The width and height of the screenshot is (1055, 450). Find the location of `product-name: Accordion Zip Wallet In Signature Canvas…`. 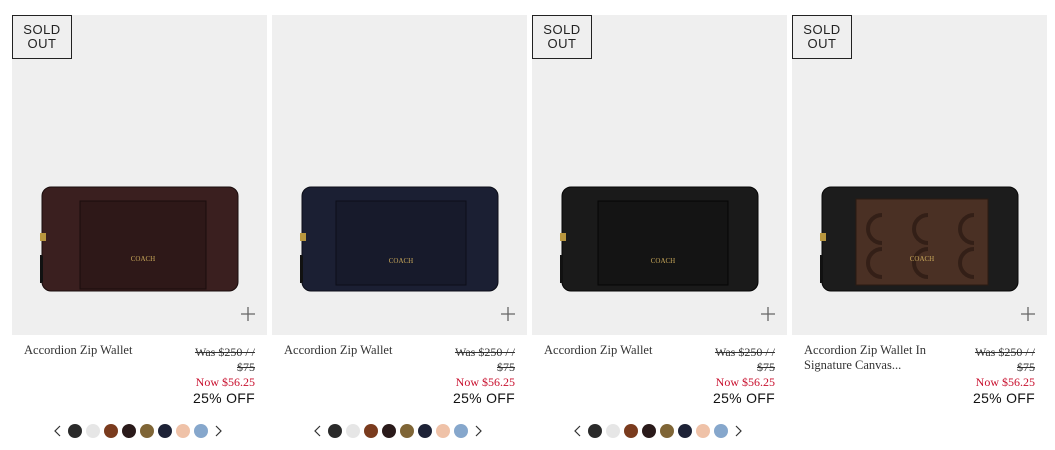

product-name: Accordion Zip Wallet In Signature Canvas… is located at coordinates (879, 358).